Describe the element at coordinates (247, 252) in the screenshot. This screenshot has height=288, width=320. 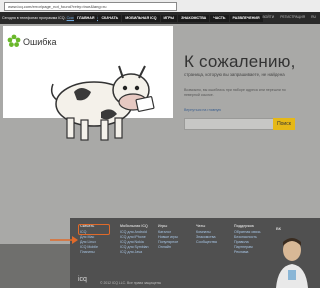
I see `footer-link: Реклама` at that location.